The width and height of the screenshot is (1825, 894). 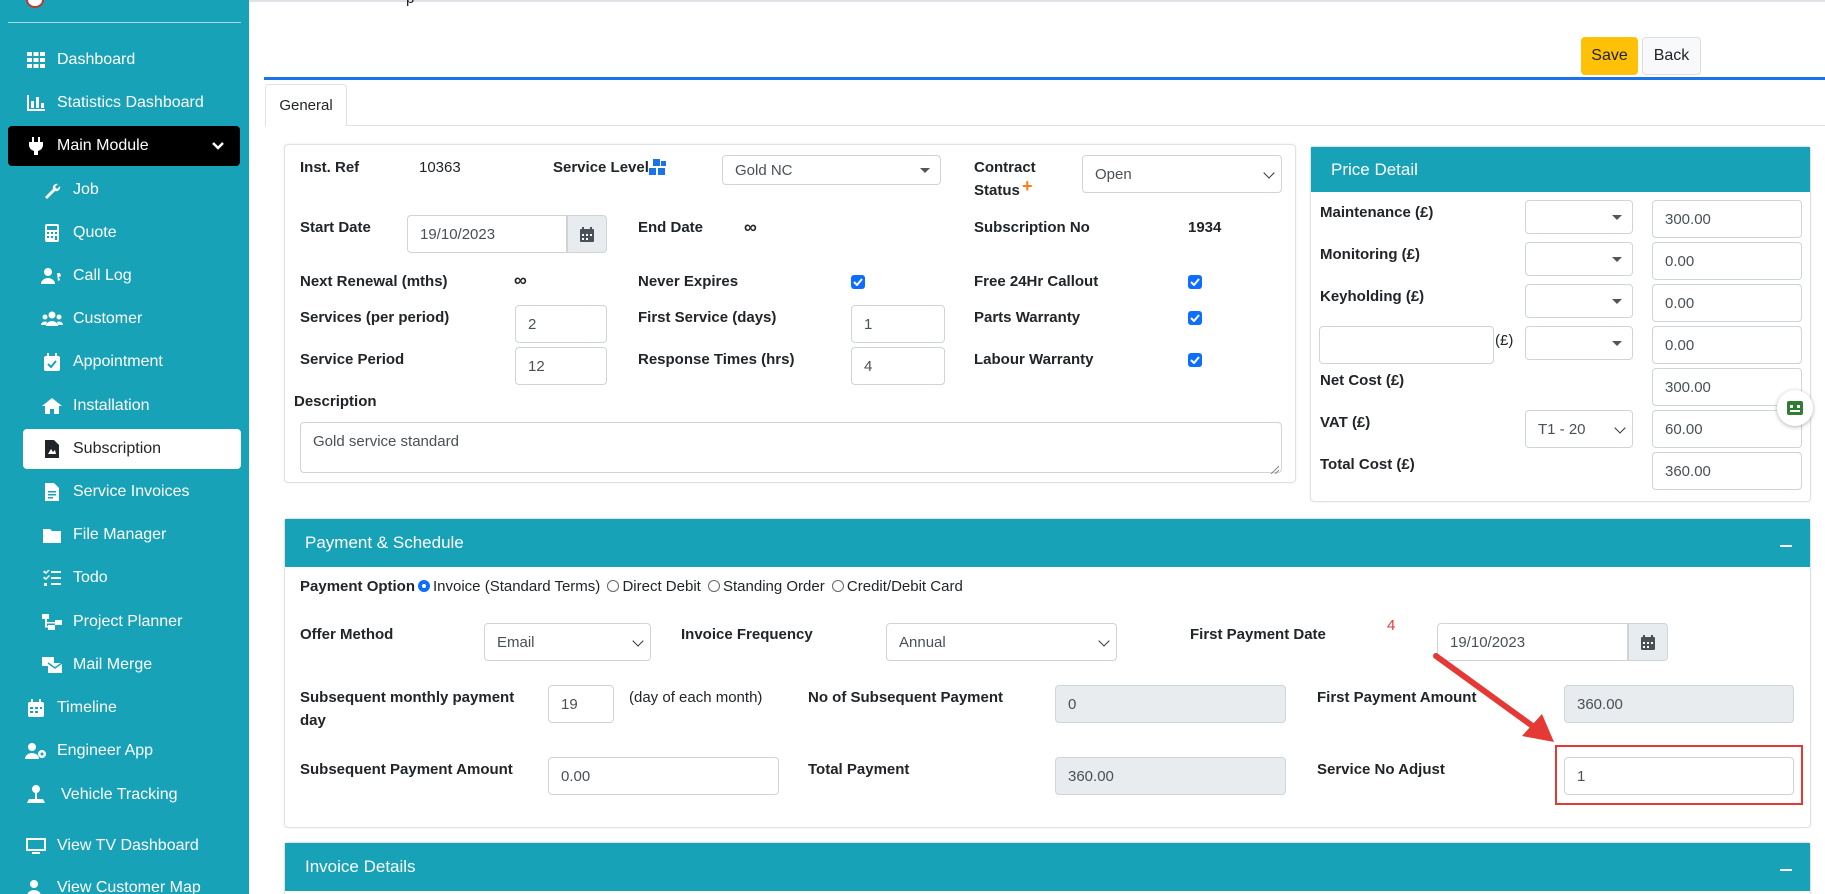 I want to click on sidebar-item-engineer-app: Engineer App, so click(x=124, y=751).